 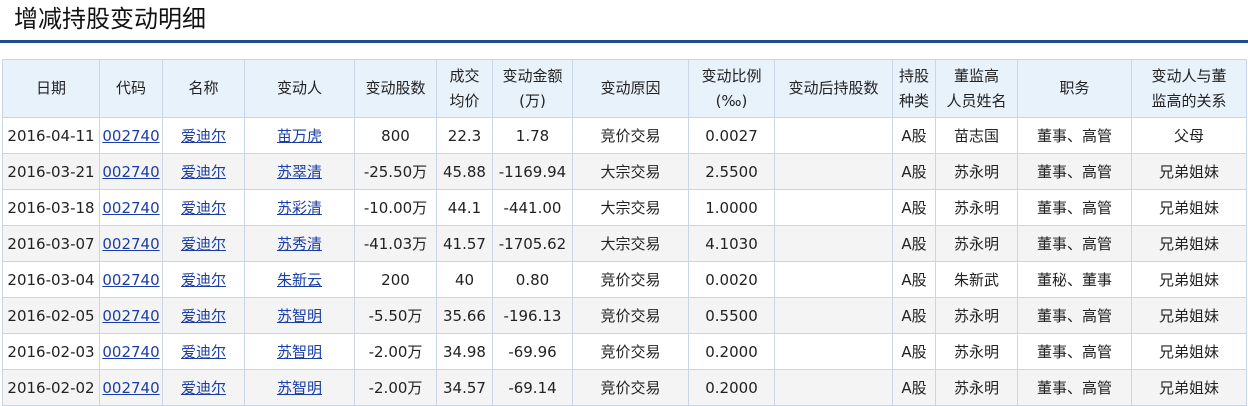 I want to click on column-header-line1: 变动比例, so click(x=731, y=75).